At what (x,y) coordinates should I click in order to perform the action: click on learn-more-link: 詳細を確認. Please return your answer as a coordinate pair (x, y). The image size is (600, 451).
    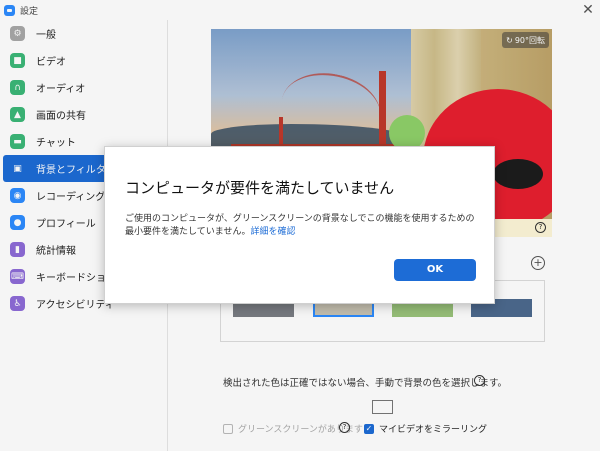
    Looking at the image, I should click on (272, 232).